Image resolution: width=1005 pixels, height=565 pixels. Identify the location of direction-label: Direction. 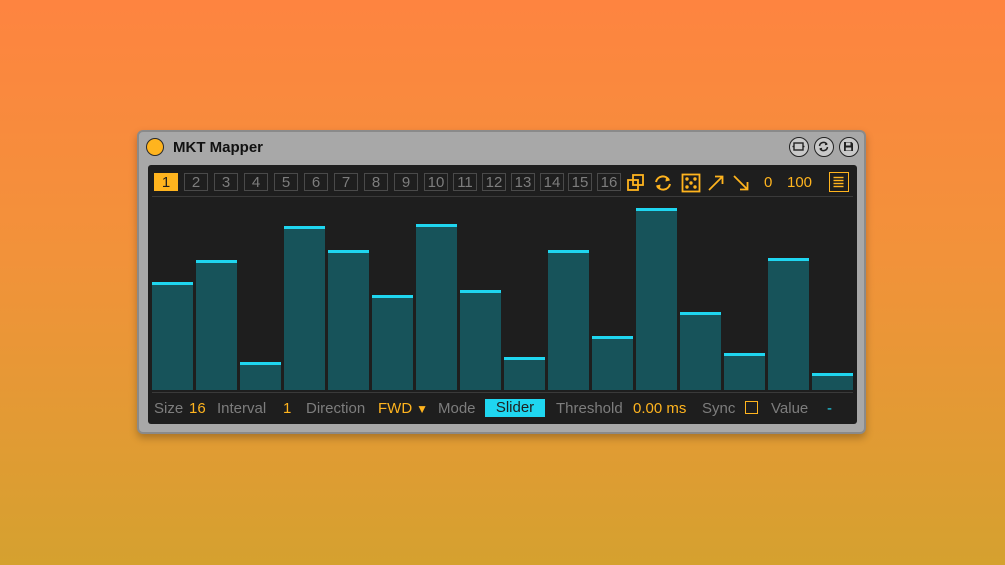
(336, 408).